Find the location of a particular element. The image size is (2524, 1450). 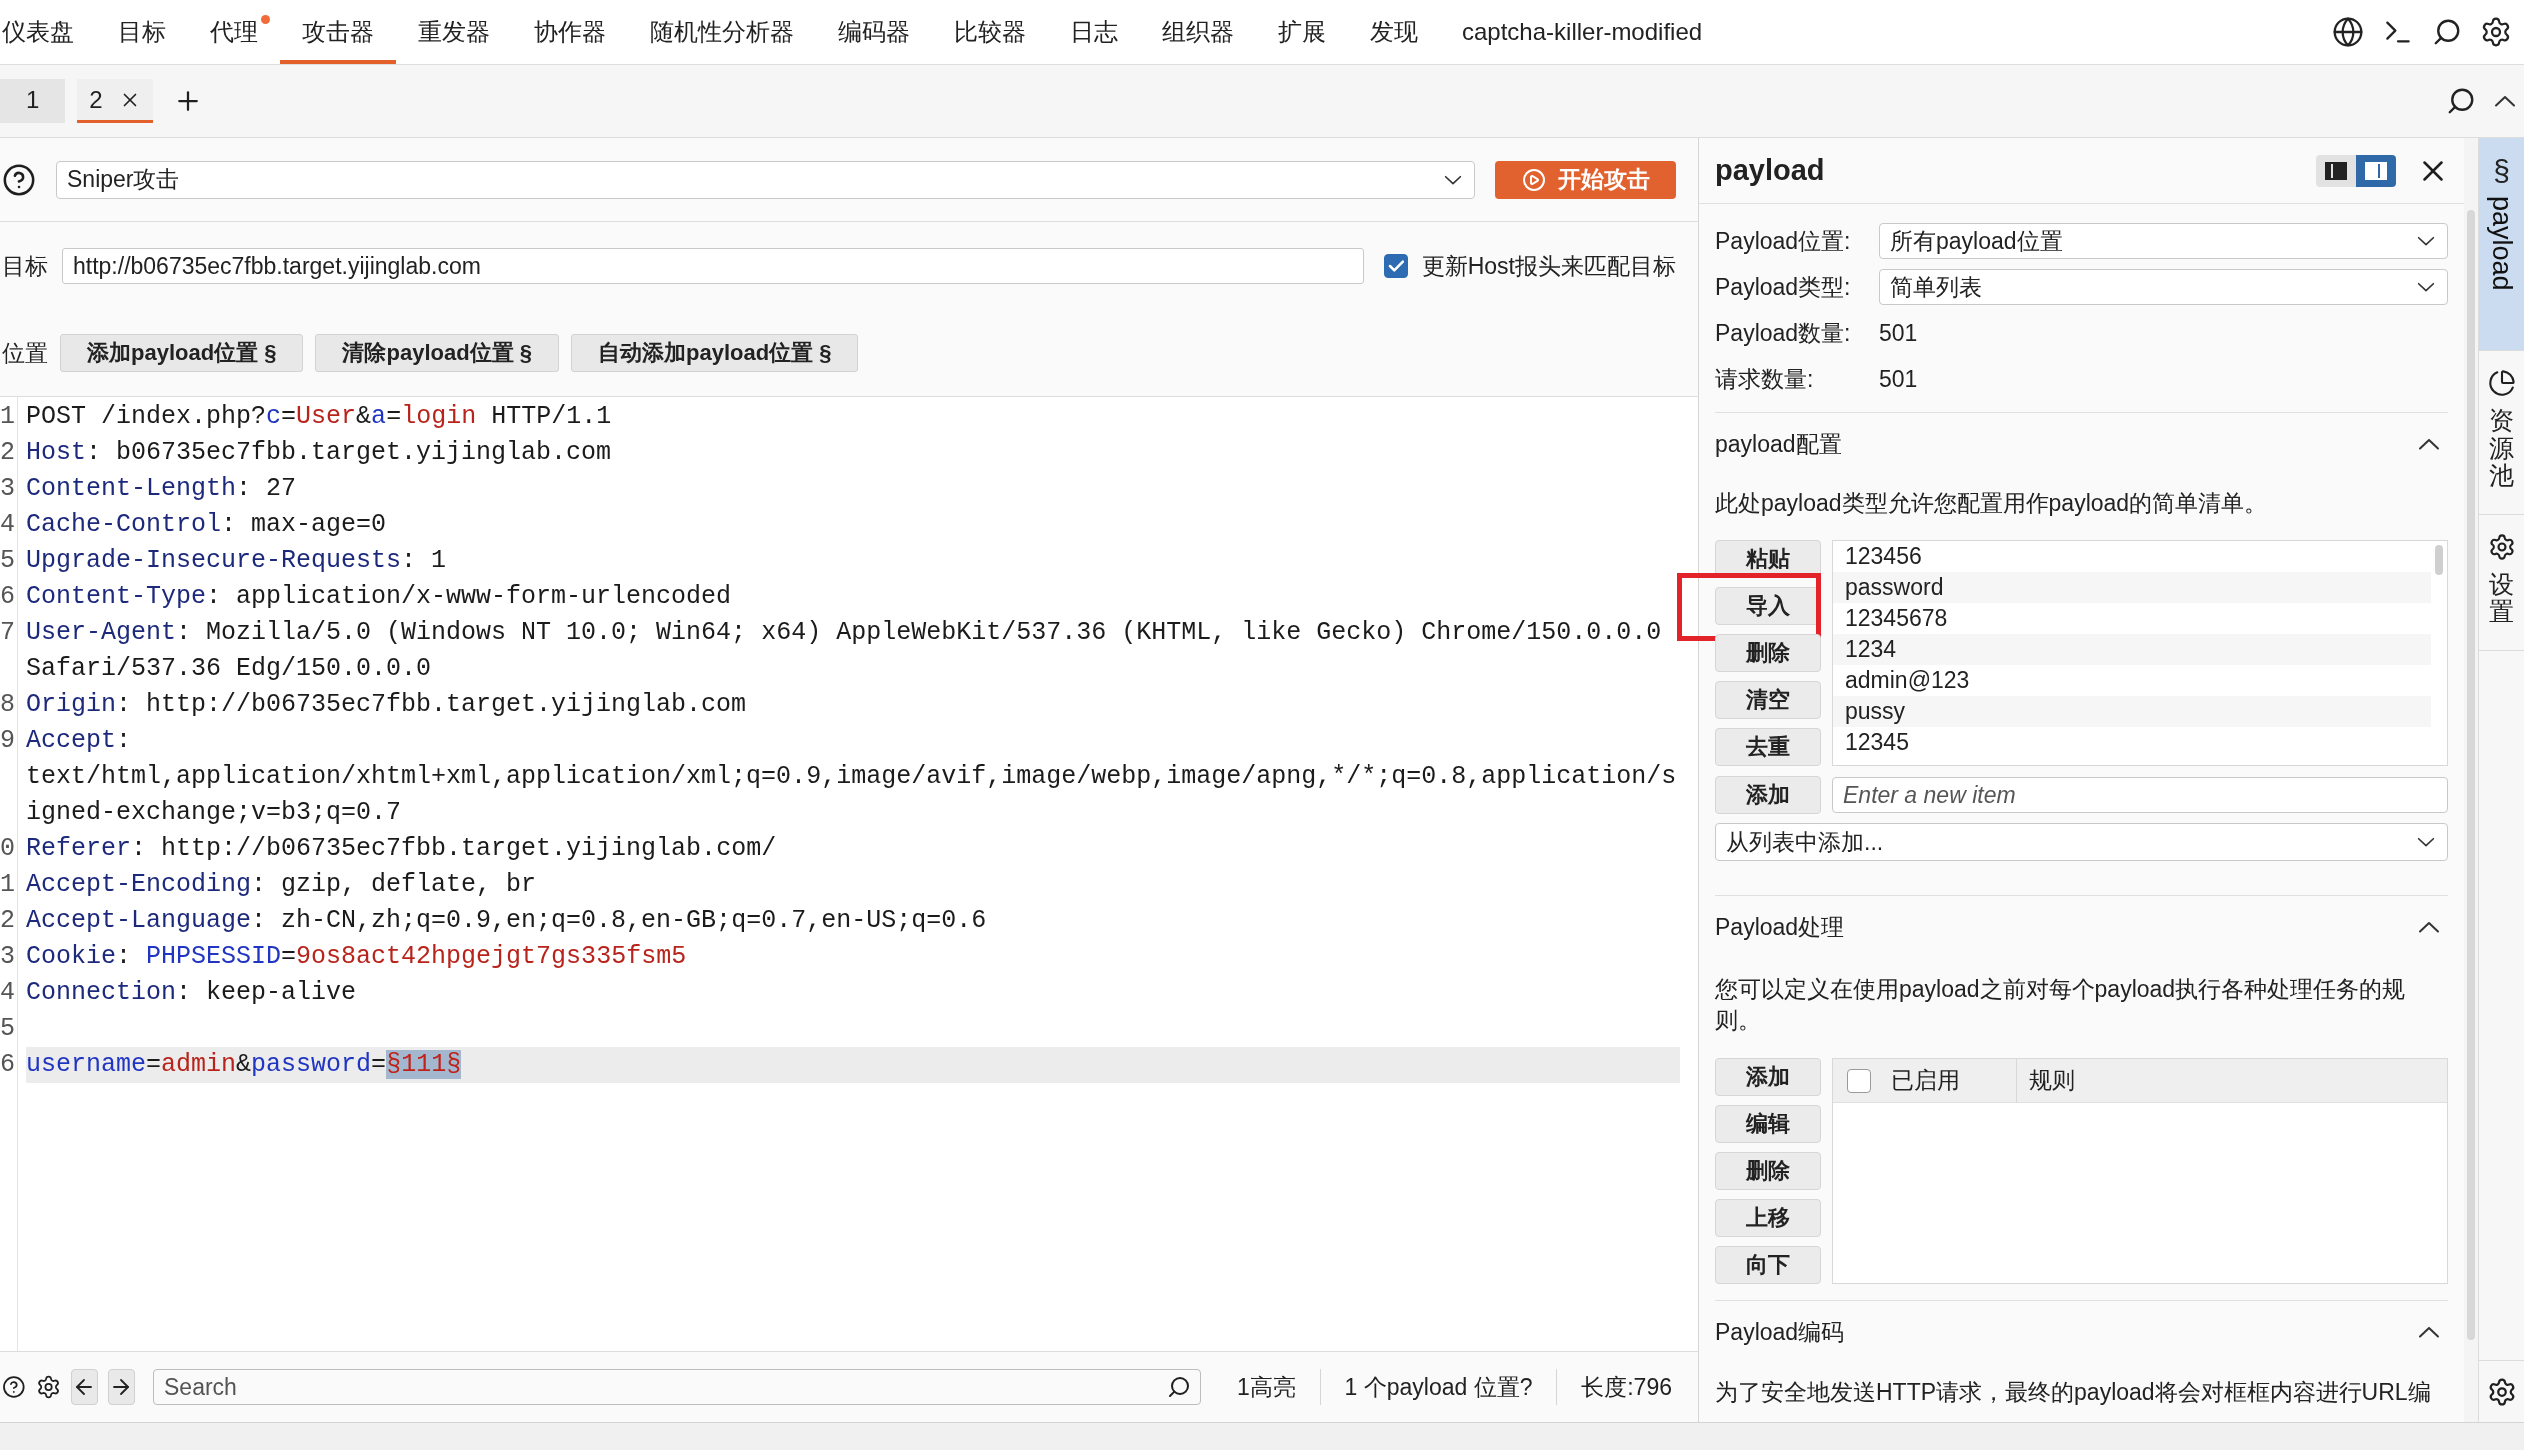

pie-chart-icon is located at coordinates (2501, 383).